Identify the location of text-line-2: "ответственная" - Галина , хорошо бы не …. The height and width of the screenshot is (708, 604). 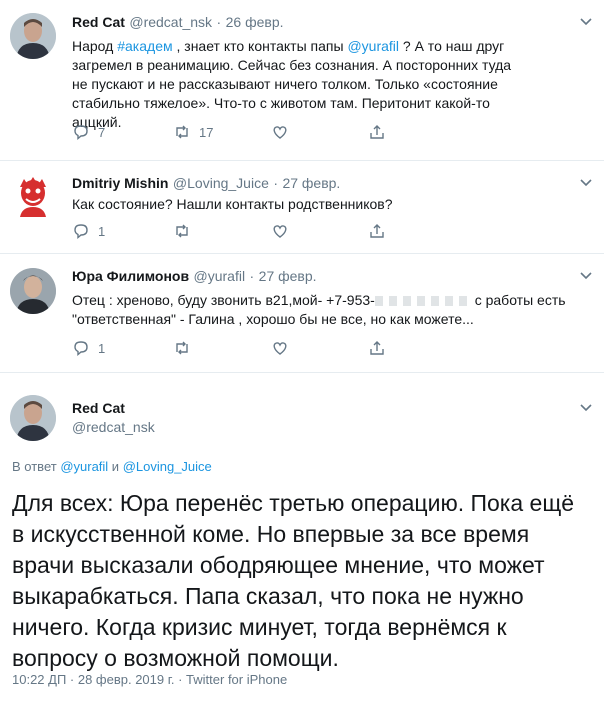
(273, 319).